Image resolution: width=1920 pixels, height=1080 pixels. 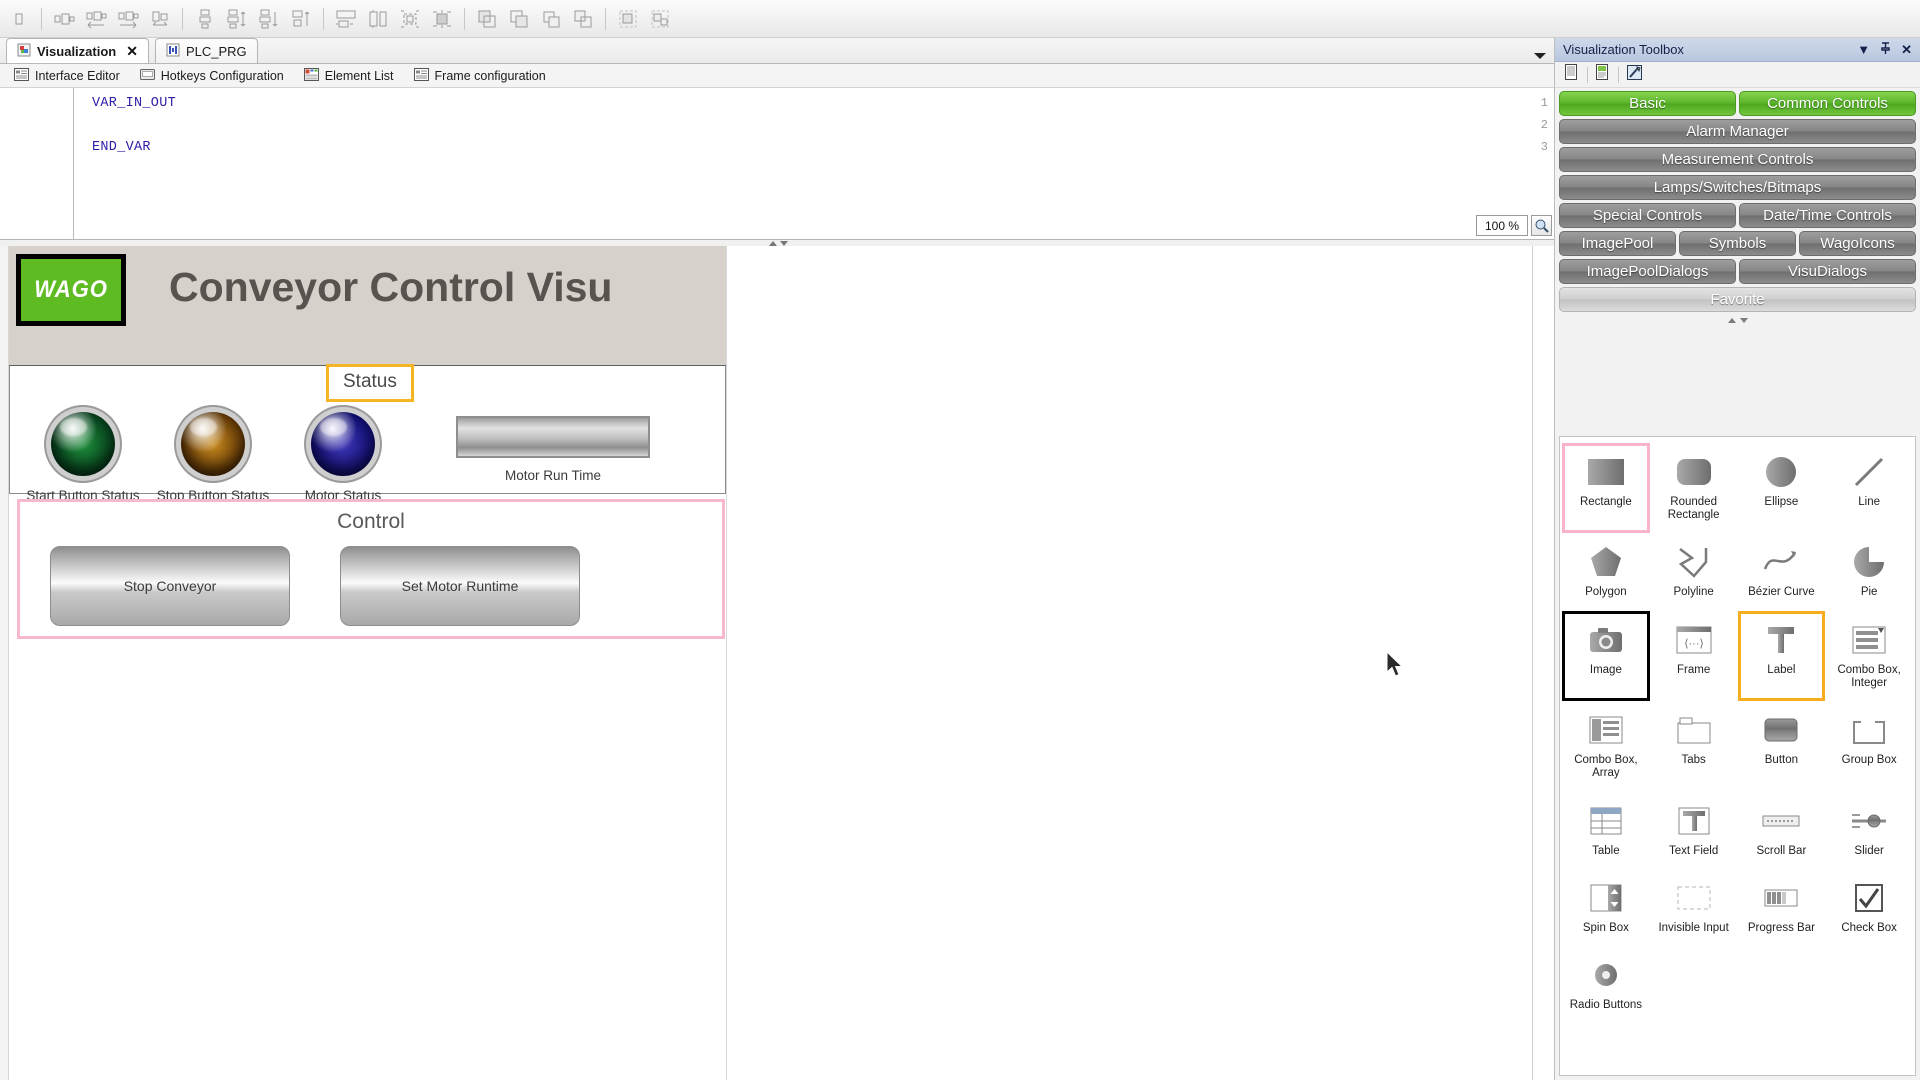 I want to click on palette-item-label: Label, so click(x=1781, y=656).